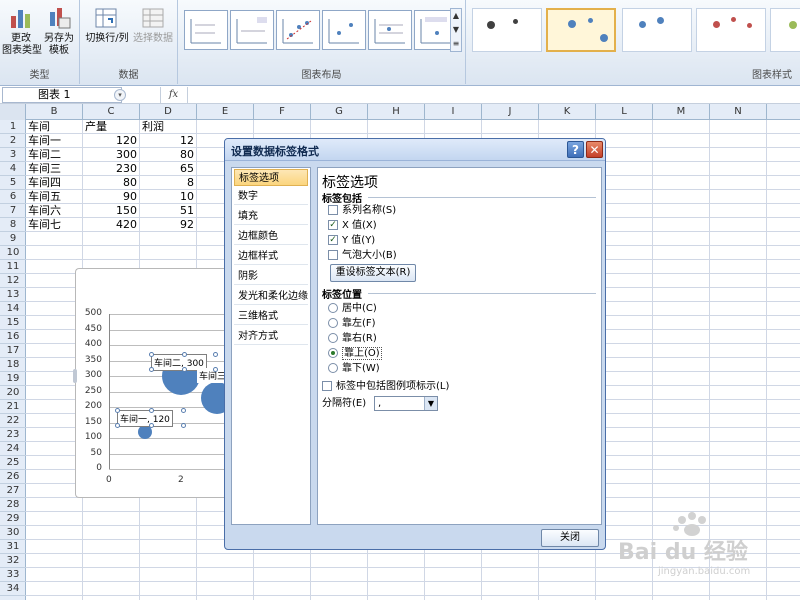 This screenshot has height=600, width=800. I want to click on row-header: 20, so click(13, 393).